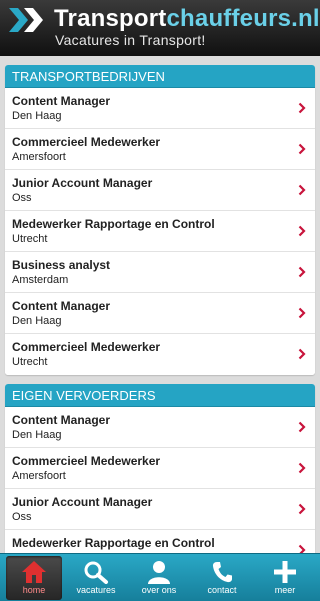 The width and height of the screenshot is (320, 601). What do you see at coordinates (34, 590) in the screenshot?
I see `nav-label: home` at bounding box center [34, 590].